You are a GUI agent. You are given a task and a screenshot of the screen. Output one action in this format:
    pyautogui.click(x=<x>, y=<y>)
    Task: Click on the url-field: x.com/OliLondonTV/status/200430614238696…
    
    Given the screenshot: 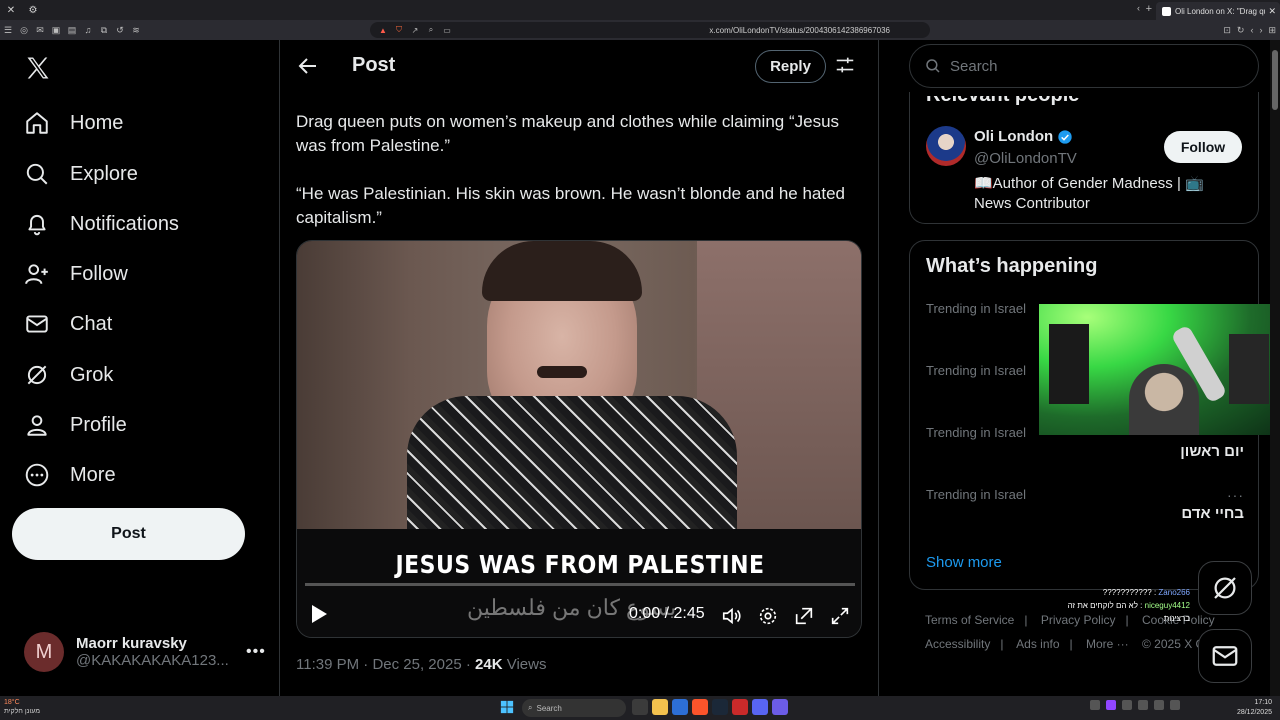 What is the action you would take?
    pyautogui.click(x=650, y=30)
    